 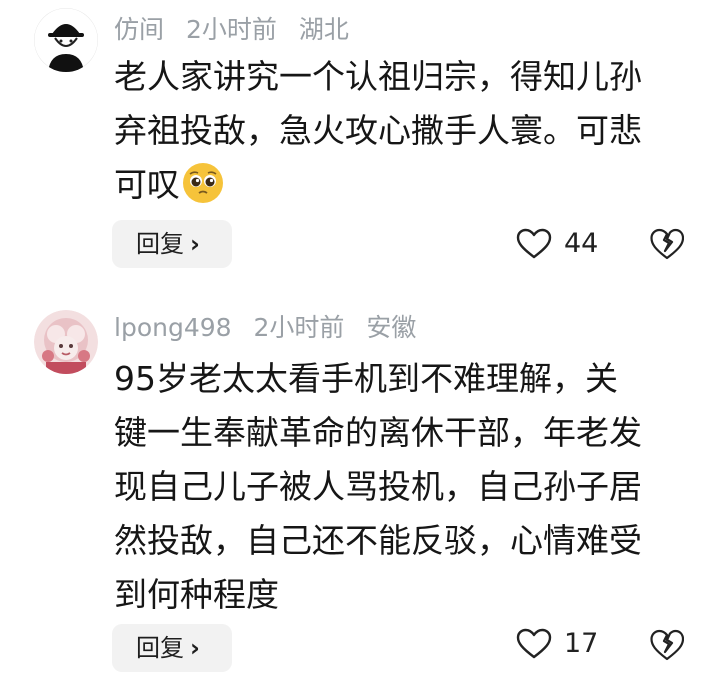 I want to click on pleading-face-emoji-icon, so click(x=203, y=183).